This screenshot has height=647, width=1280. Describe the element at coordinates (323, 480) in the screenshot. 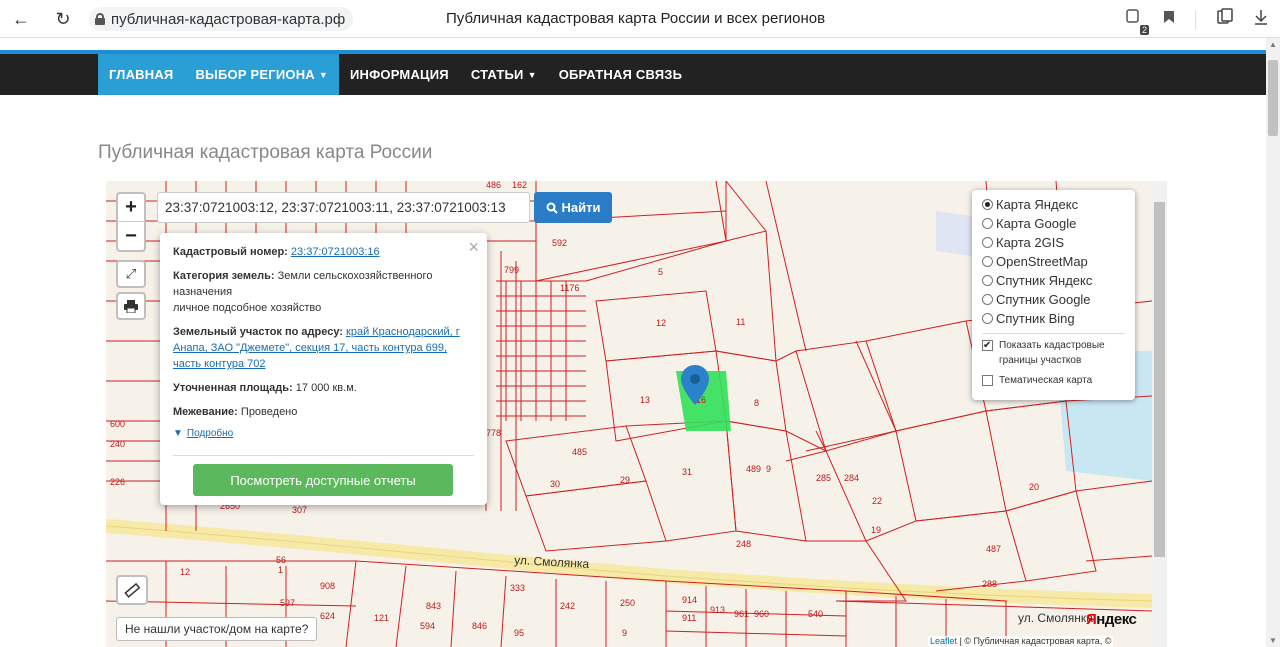

I see `view-reports-button: Посмотреть доступные отчеты` at that location.